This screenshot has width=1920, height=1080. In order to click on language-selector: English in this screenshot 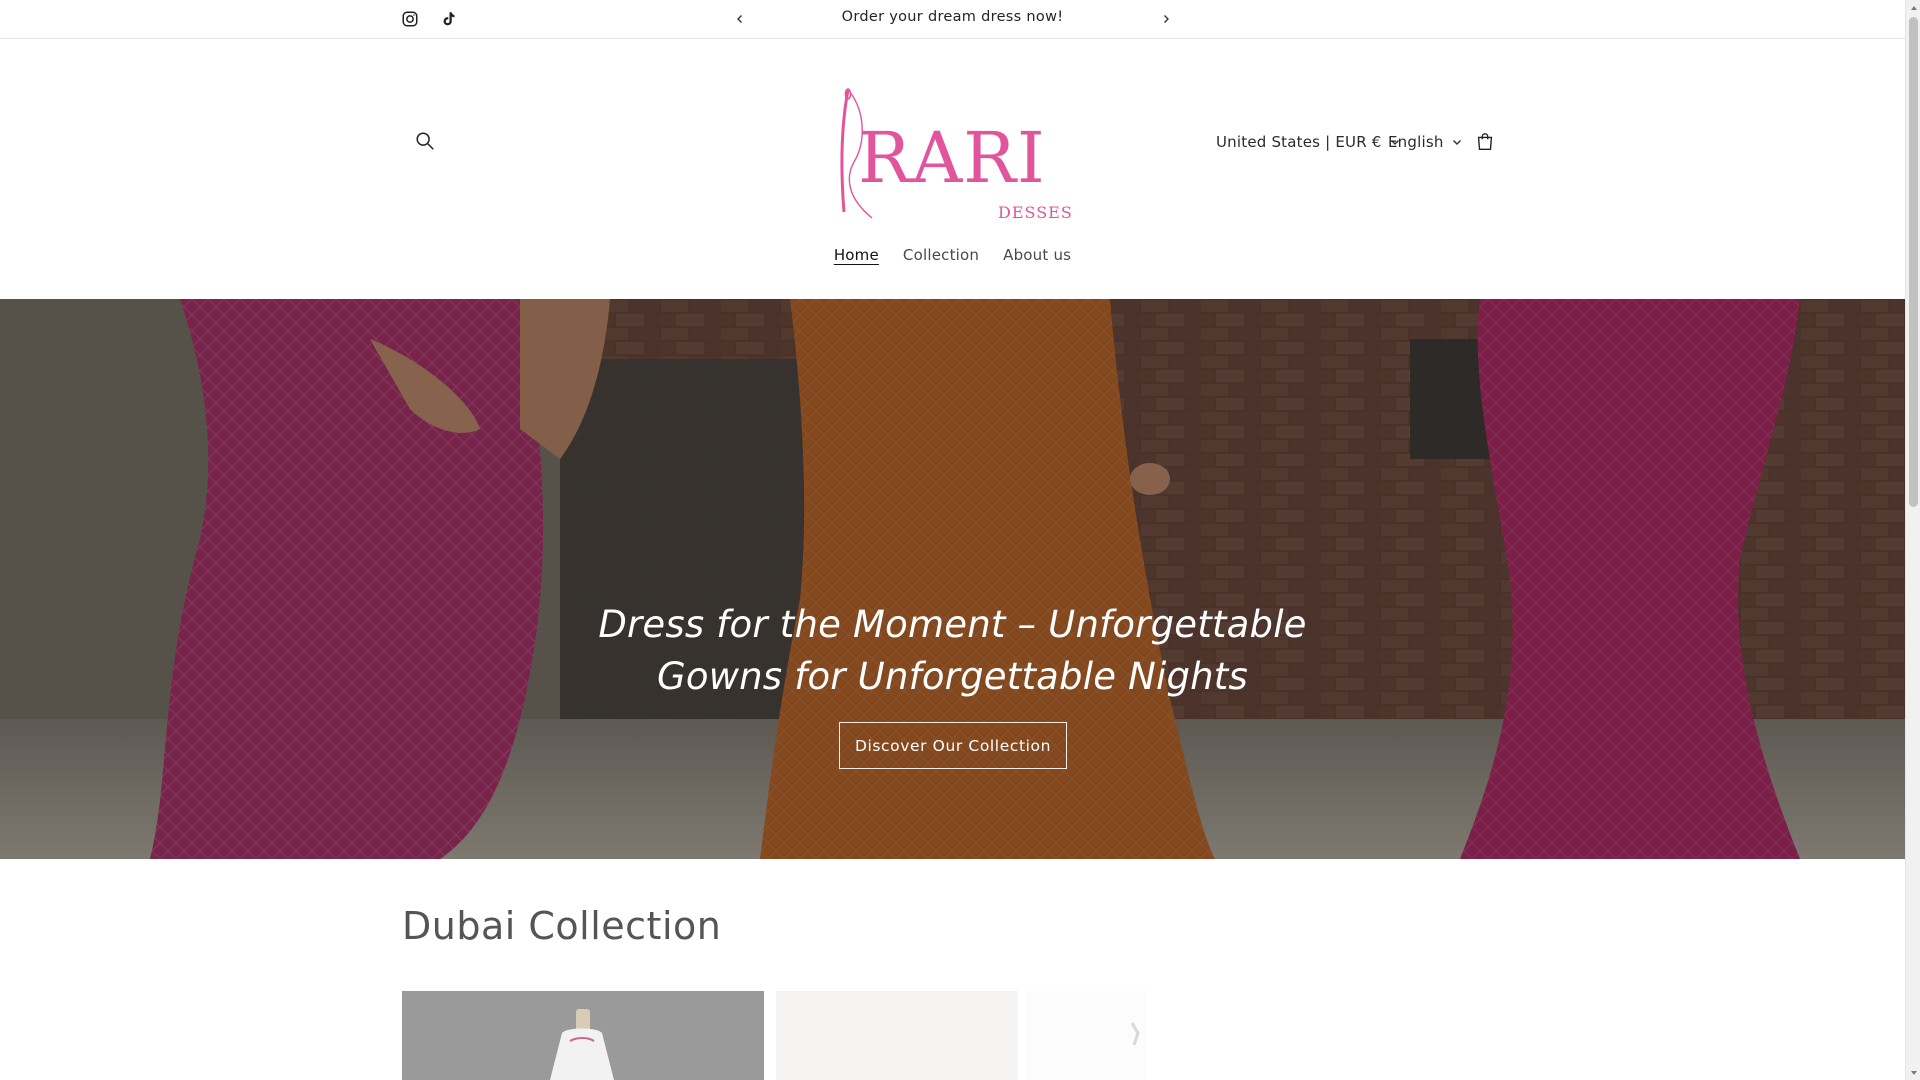, I will do `click(1425, 142)`.